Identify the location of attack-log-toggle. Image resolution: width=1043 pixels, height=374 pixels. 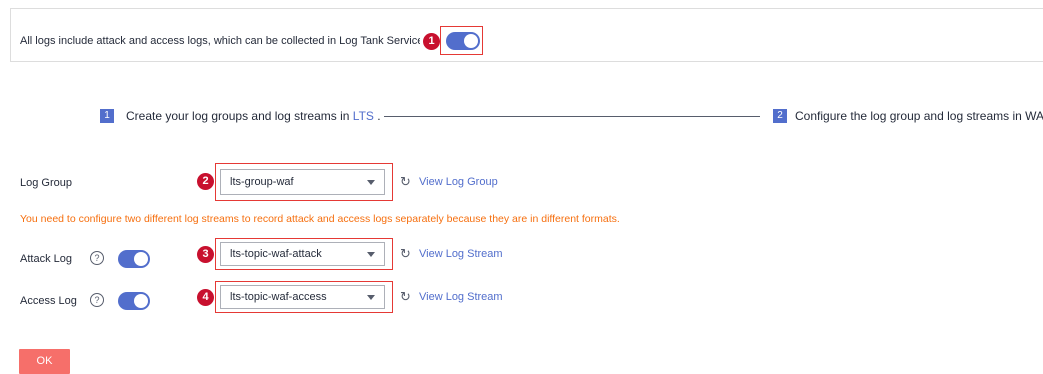
(134, 259).